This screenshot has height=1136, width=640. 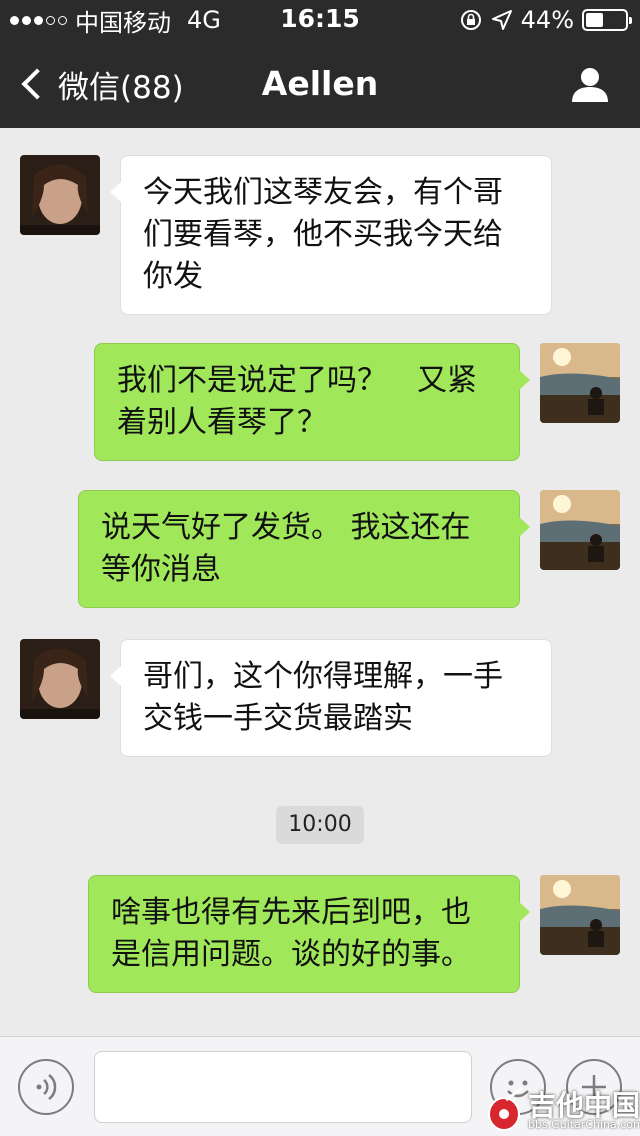 I want to click on battery-icon, so click(x=607, y=20).